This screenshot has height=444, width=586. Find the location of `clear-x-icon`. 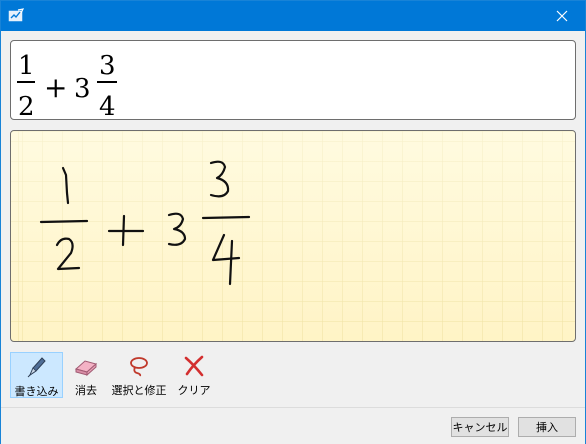

clear-x-icon is located at coordinates (194, 366).